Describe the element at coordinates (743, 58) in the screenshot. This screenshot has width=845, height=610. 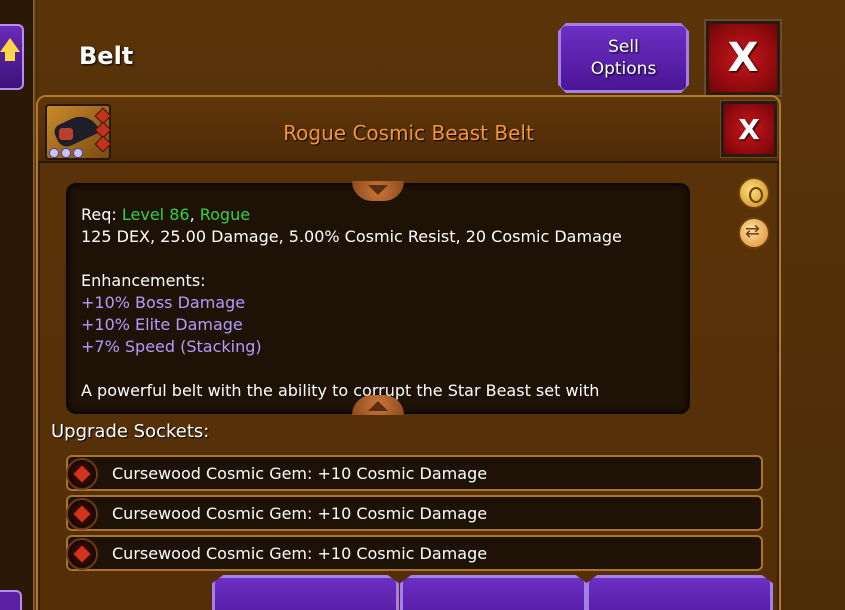
I see `close-button: X` at that location.